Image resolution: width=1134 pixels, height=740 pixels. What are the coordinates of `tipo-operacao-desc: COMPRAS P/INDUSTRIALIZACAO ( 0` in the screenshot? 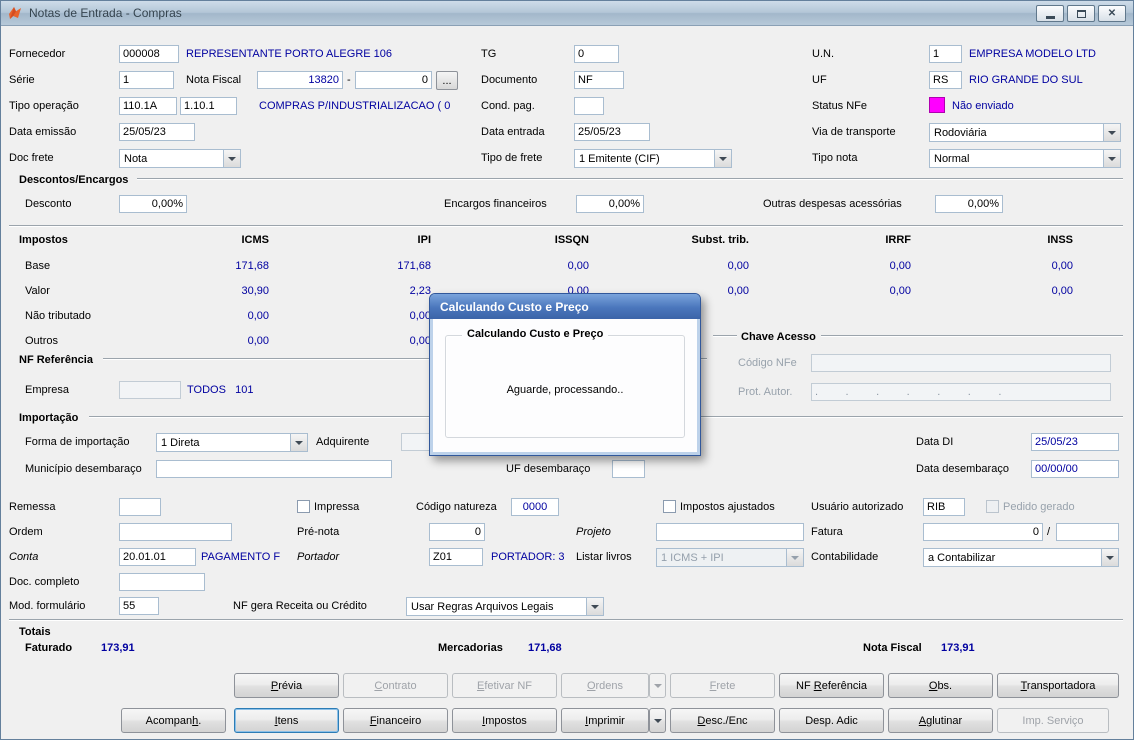 It's located at (355, 106).